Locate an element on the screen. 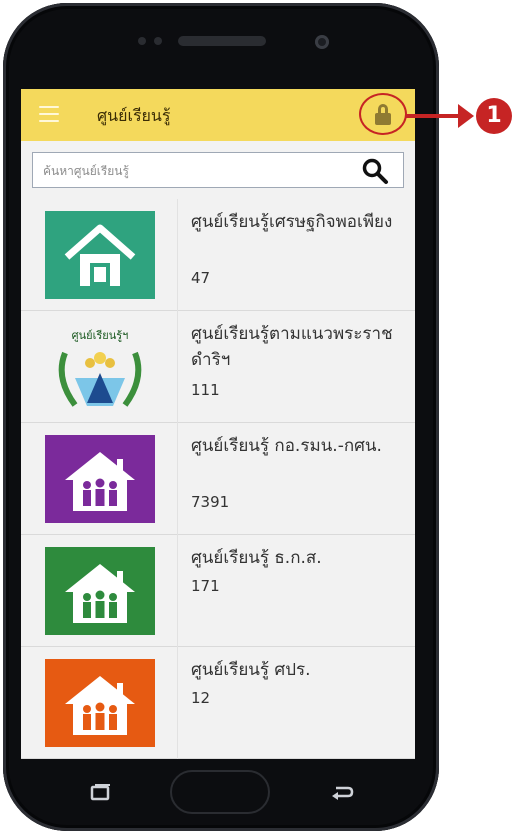 The image size is (516, 834). list-item: ศูนย์เรียนรู้เศรษฐกิจพอเพียง 47 is located at coordinates (218, 255).